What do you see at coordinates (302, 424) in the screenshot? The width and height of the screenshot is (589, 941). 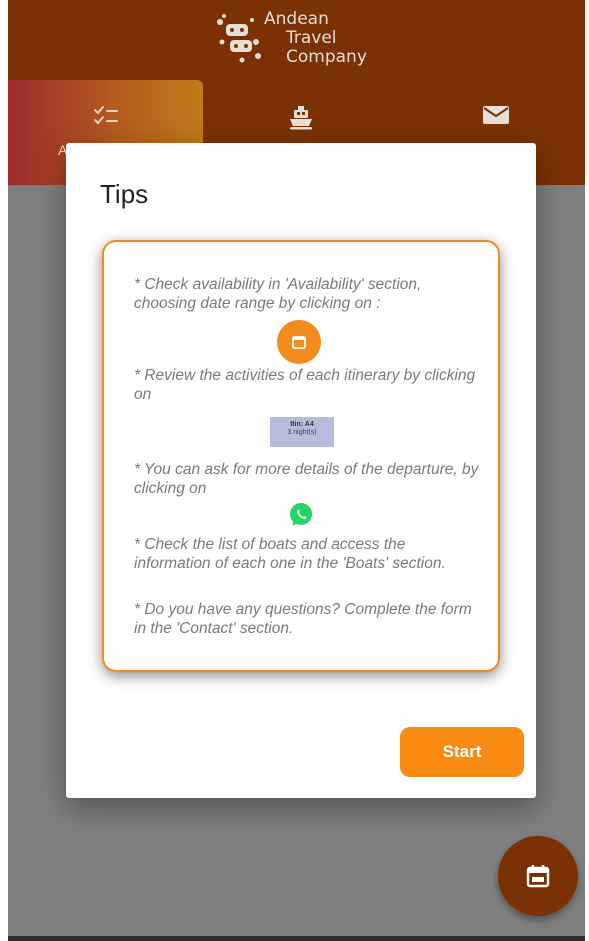 I see `itinerary-badge-code: Itin: A4` at bounding box center [302, 424].